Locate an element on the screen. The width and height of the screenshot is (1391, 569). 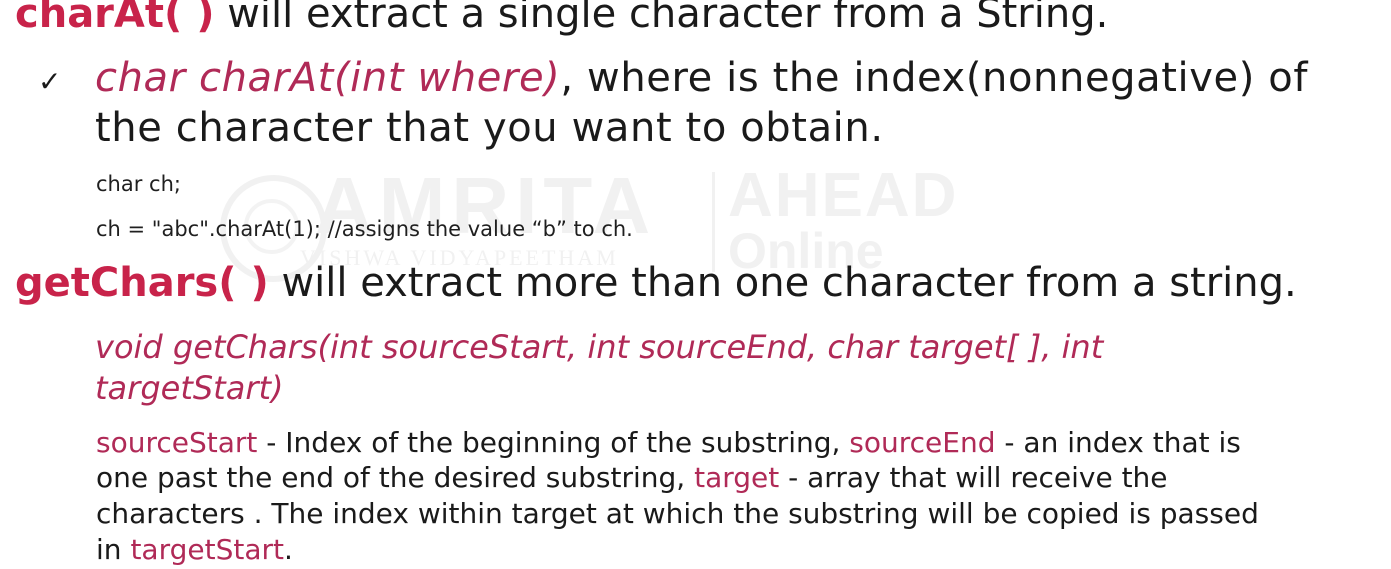
charat-method-name: charAt( ) is located at coordinates (115, 18).